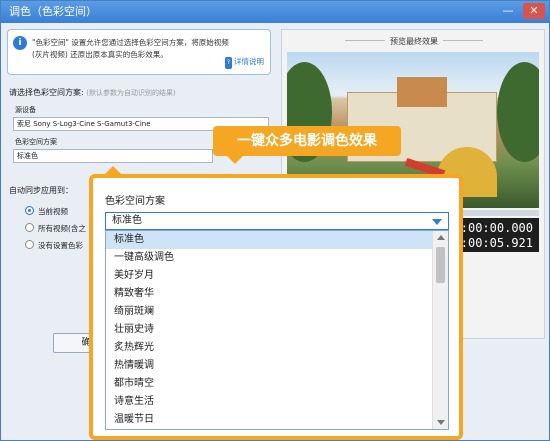  I want to click on scroll-thumb, so click(440, 265).